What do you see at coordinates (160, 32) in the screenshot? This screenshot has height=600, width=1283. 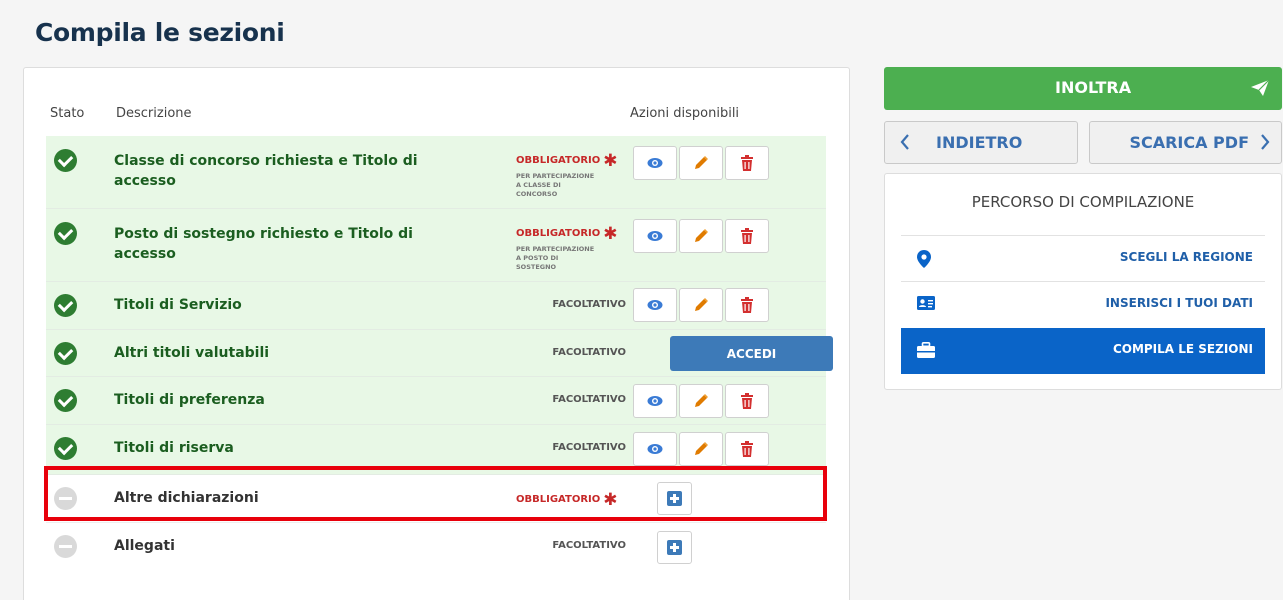 I see `page-title: Compila le sezioni` at bounding box center [160, 32].